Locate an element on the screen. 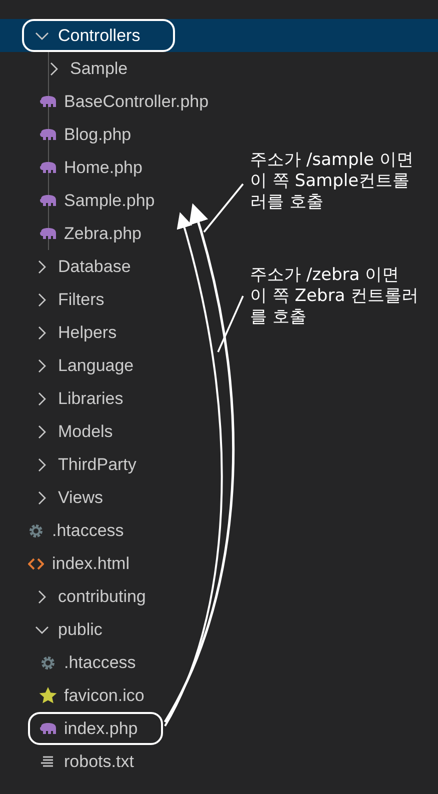 Image resolution: width=438 pixels, height=794 pixels. file-row: Zebra.php is located at coordinates (120, 233).